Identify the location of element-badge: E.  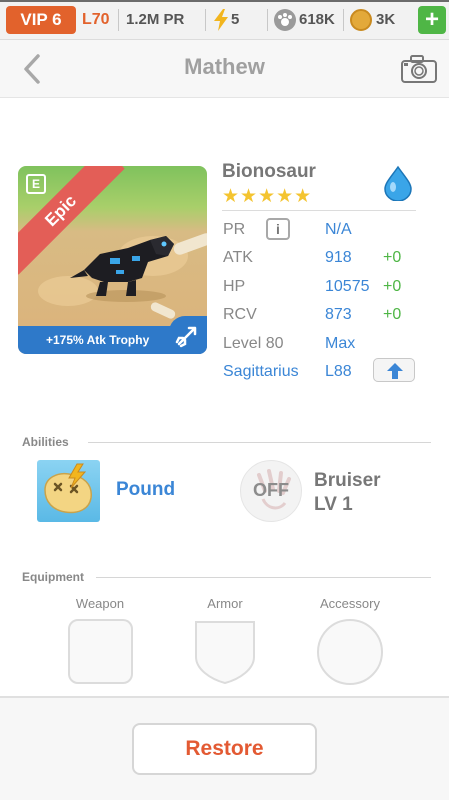
(36, 184).